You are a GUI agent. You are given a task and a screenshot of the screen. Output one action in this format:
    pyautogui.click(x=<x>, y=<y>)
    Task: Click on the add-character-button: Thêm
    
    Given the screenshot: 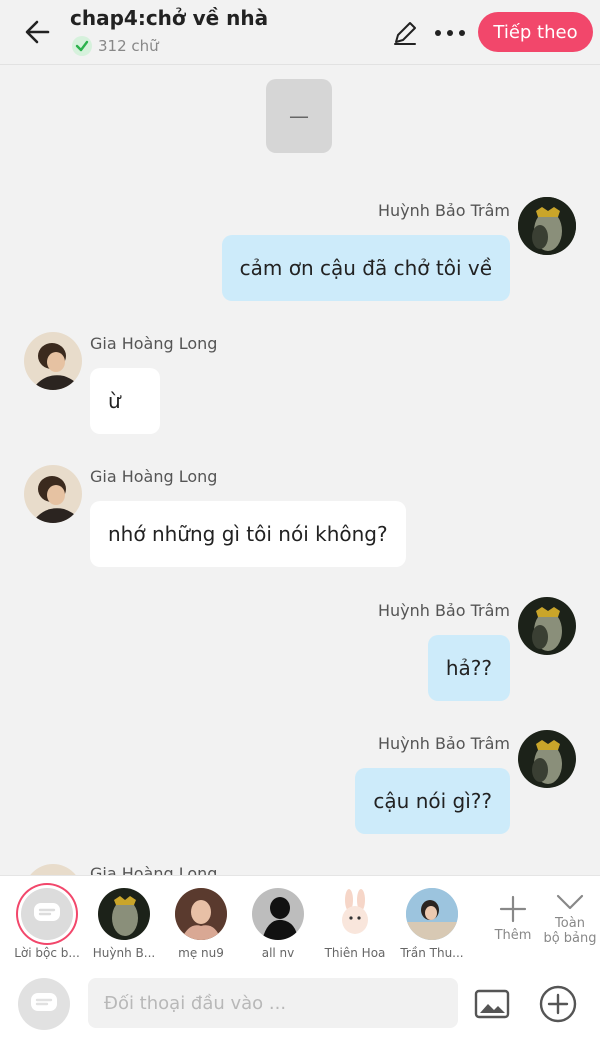 What is the action you would take?
    pyautogui.click(x=513, y=918)
    